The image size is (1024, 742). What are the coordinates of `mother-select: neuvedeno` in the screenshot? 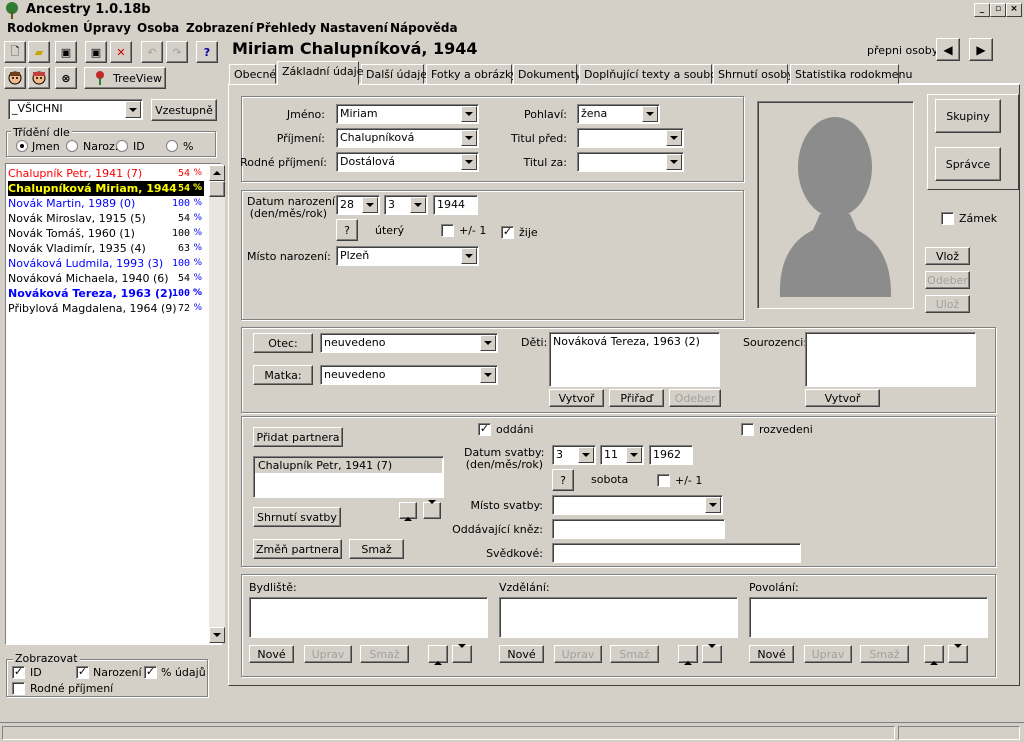 It's located at (409, 375).